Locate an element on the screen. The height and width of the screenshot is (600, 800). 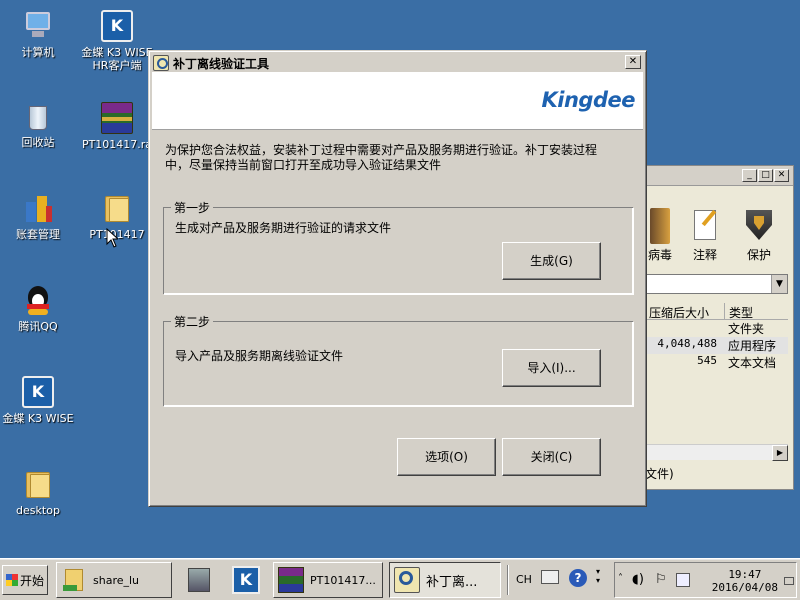
mouse-cursor-icon is located at coordinates (112, 238).